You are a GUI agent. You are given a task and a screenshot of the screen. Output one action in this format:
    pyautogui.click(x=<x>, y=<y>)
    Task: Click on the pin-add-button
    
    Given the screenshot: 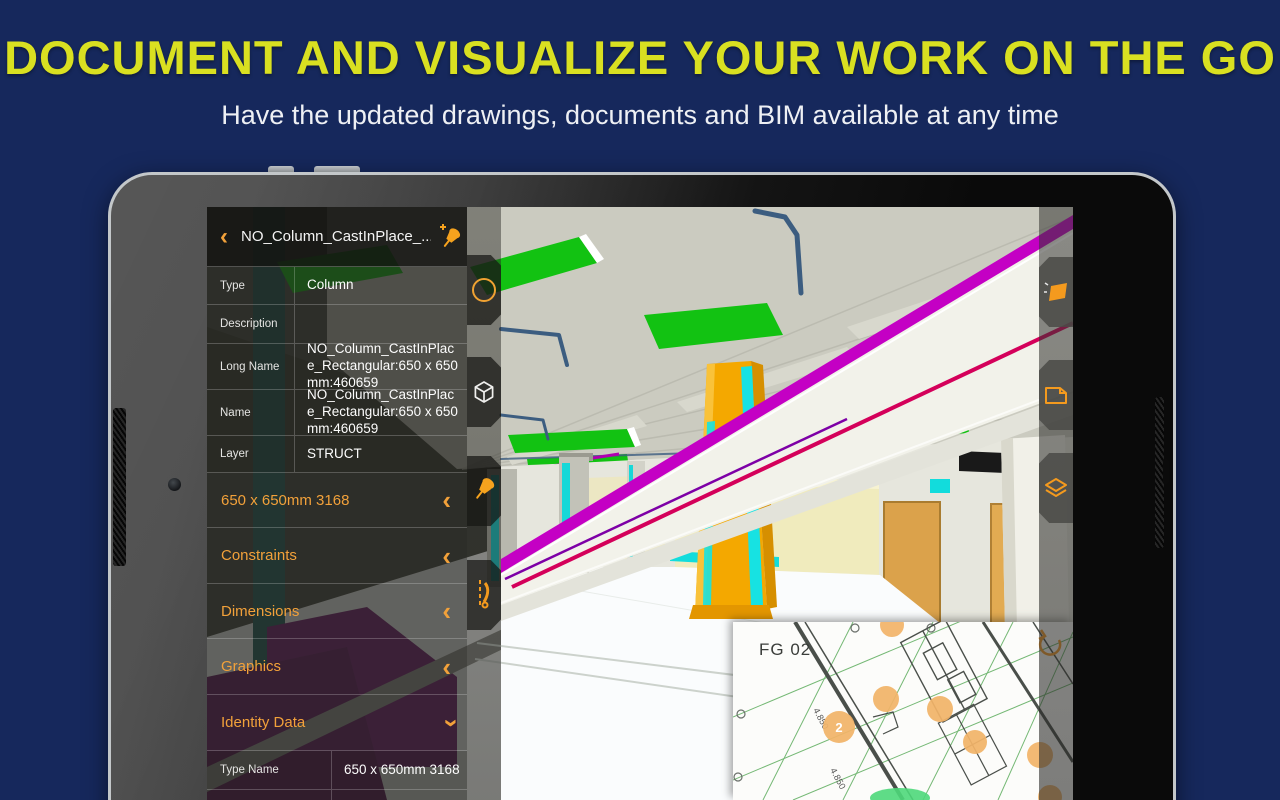 What is the action you would take?
    pyautogui.click(x=449, y=237)
    